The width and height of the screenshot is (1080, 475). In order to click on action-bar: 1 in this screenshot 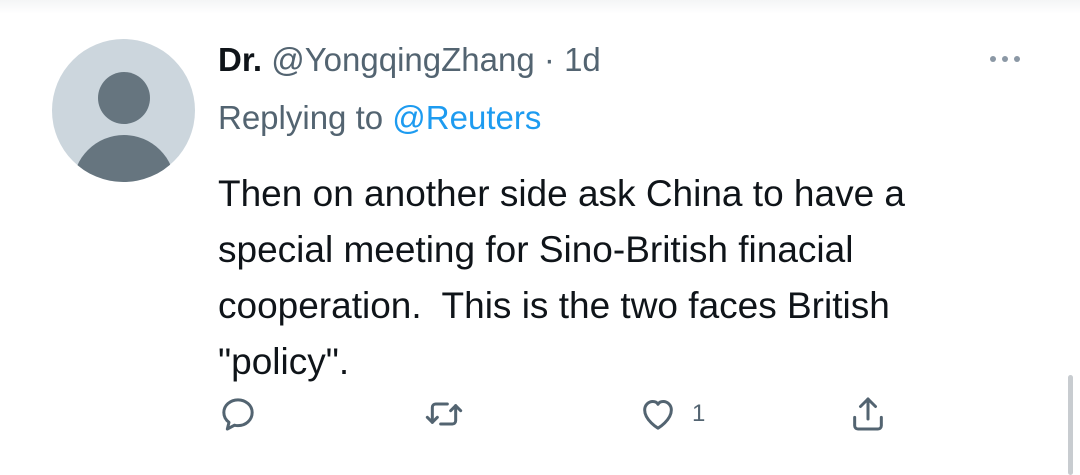, I will do `click(540, 417)`.